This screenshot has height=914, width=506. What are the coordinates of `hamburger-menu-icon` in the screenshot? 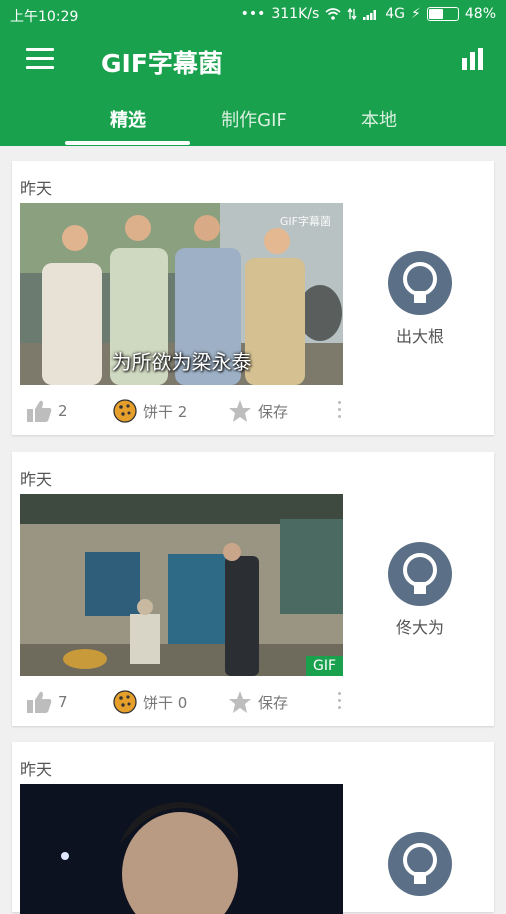 It's located at (40, 59).